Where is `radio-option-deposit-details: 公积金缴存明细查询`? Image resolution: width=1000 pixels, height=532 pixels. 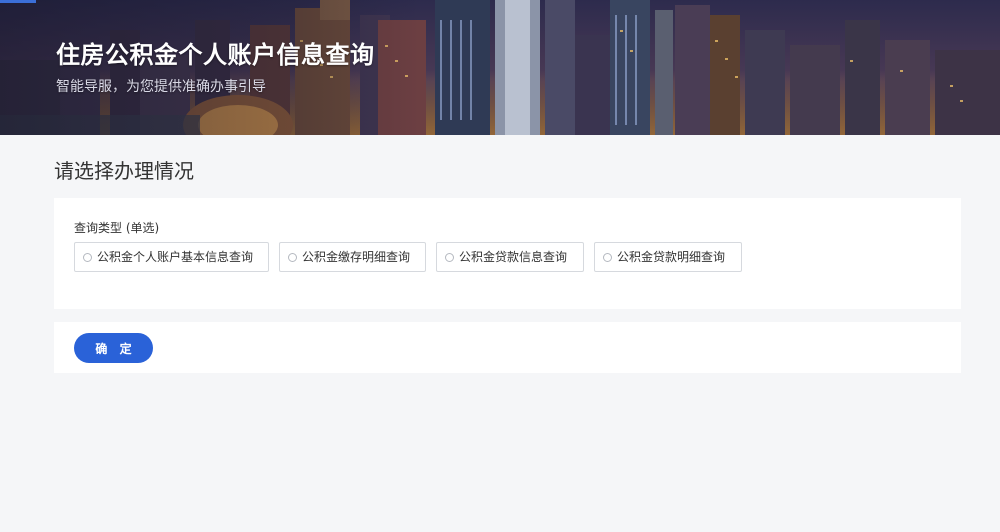
radio-option-deposit-details: 公积金缴存明细查询 is located at coordinates (352, 257).